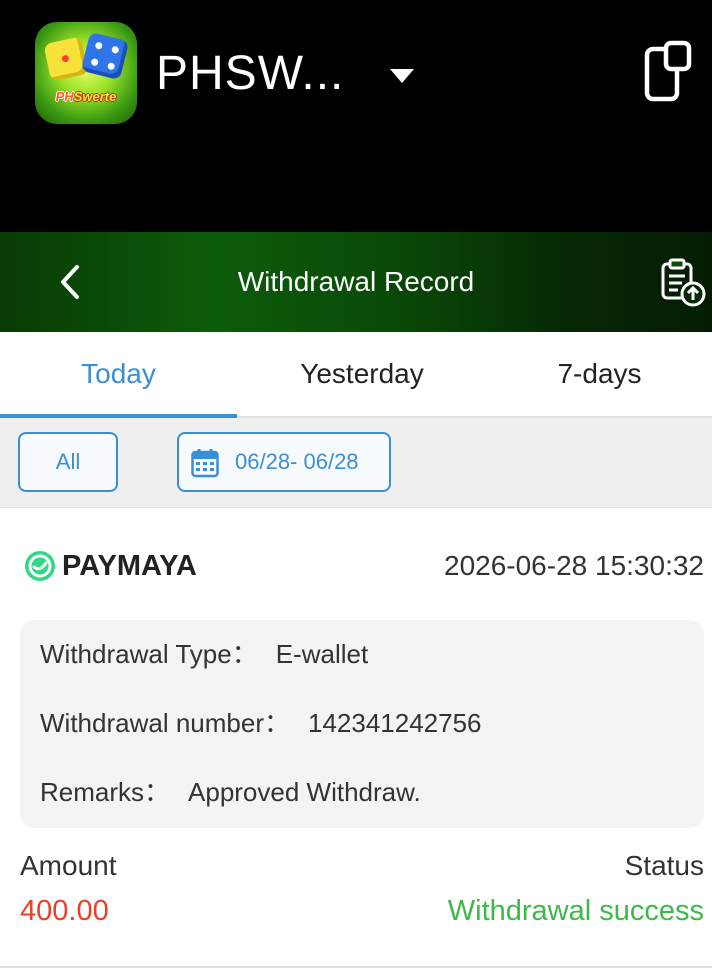  What do you see at coordinates (105, 792) in the screenshot?
I see `remarks-label: Remarks：` at bounding box center [105, 792].